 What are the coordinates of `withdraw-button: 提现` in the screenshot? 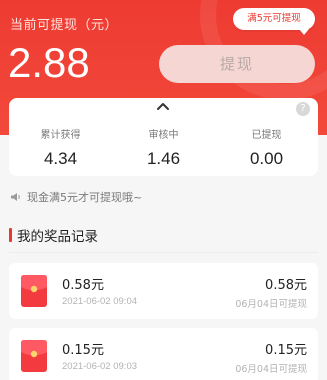 It's located at (237, 64).